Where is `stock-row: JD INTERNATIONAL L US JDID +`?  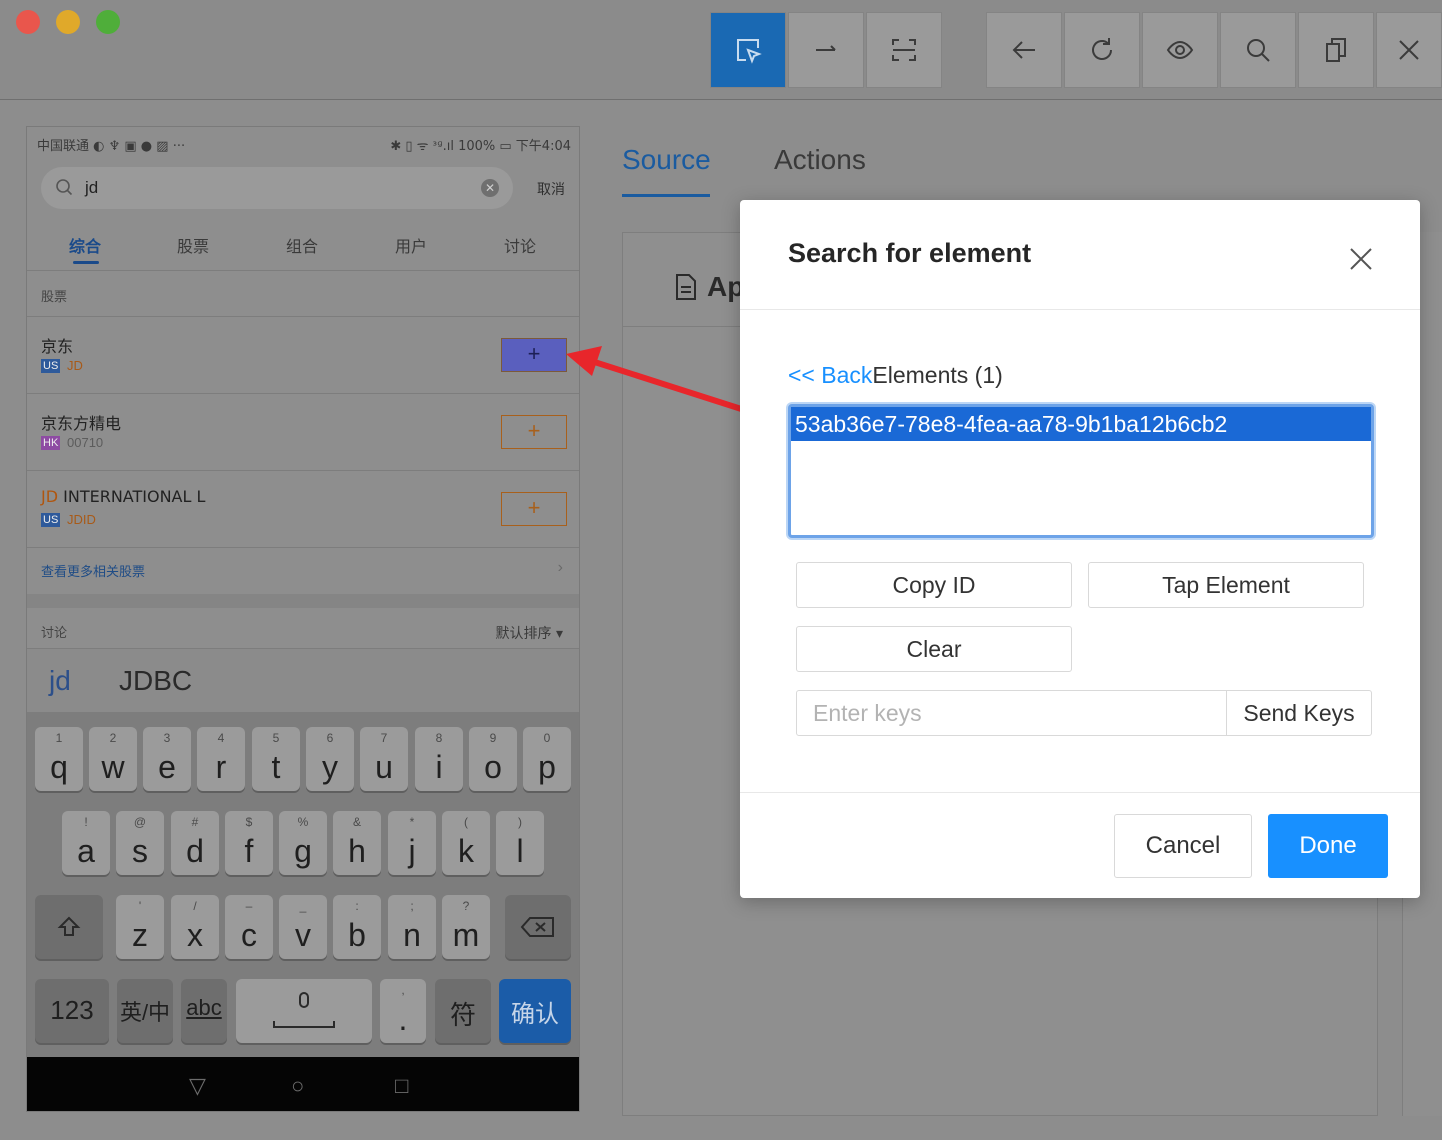
stock-row: JD INTERNATIONAL L US JDID + is located at coordinates (303, 509).